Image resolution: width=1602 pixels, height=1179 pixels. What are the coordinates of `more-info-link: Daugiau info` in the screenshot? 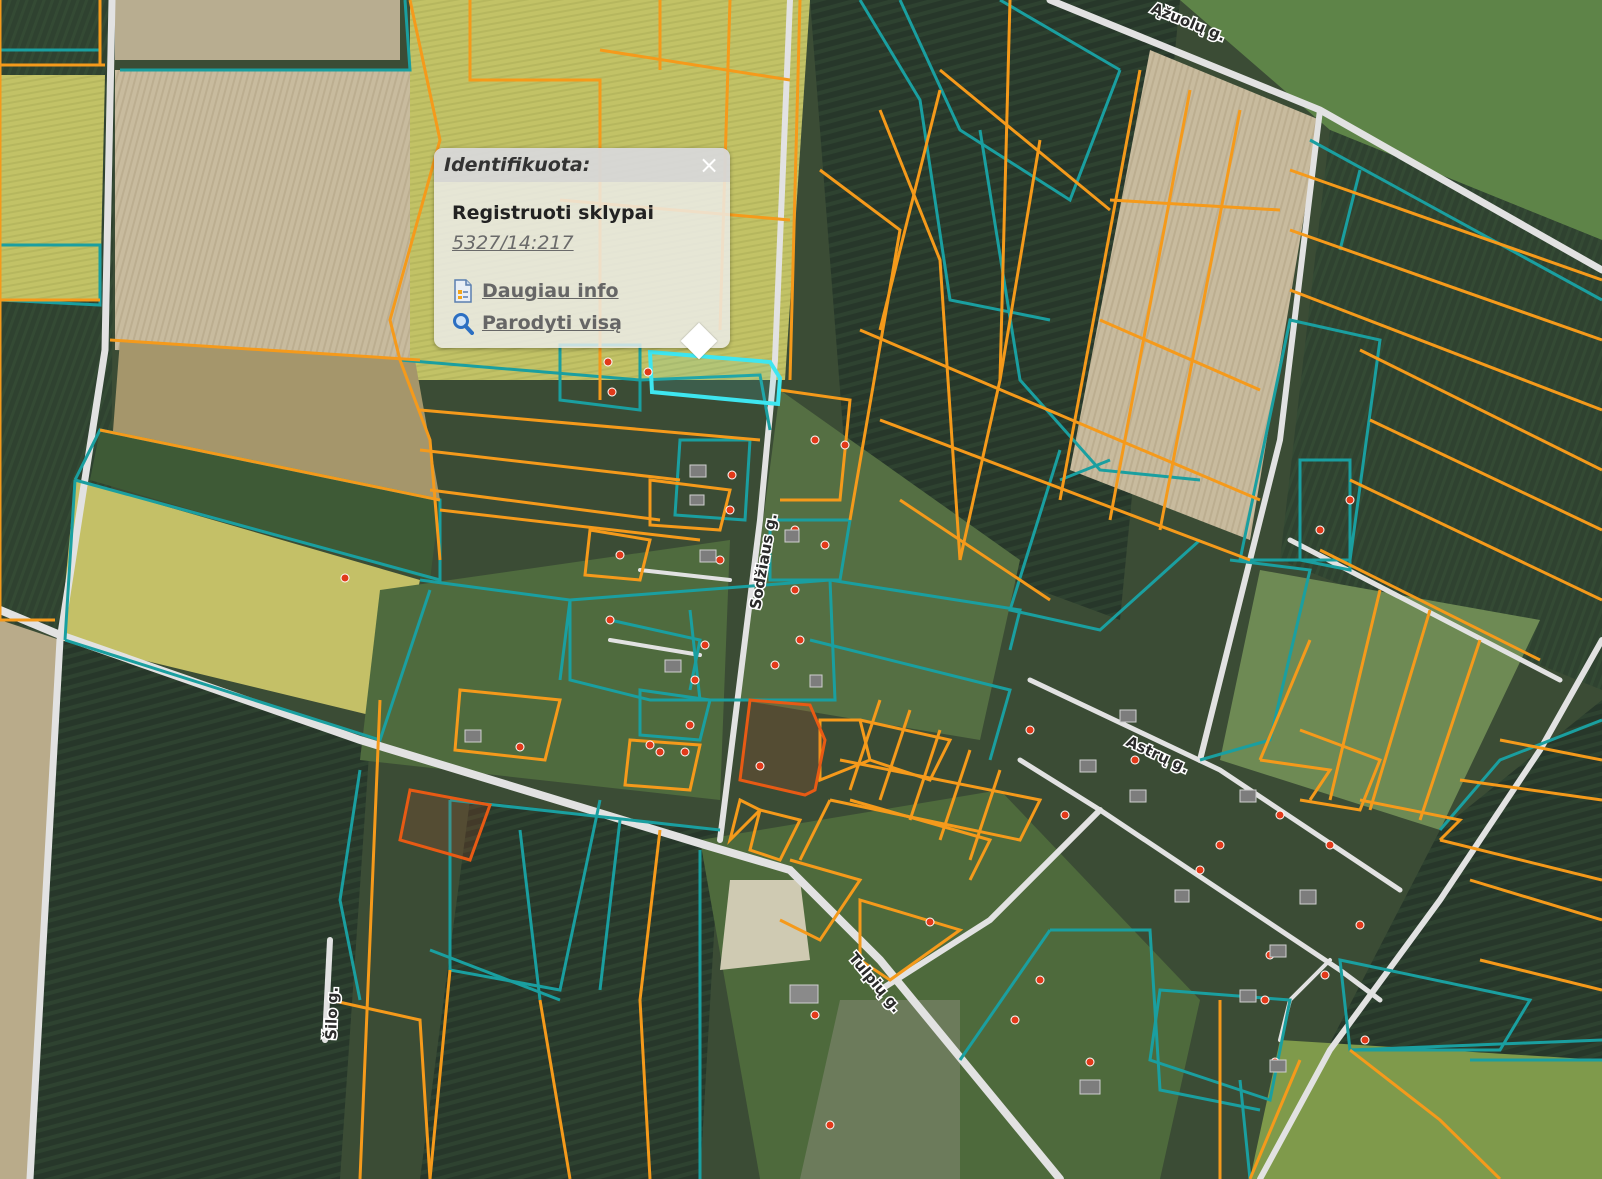 It's located at (535, 291).